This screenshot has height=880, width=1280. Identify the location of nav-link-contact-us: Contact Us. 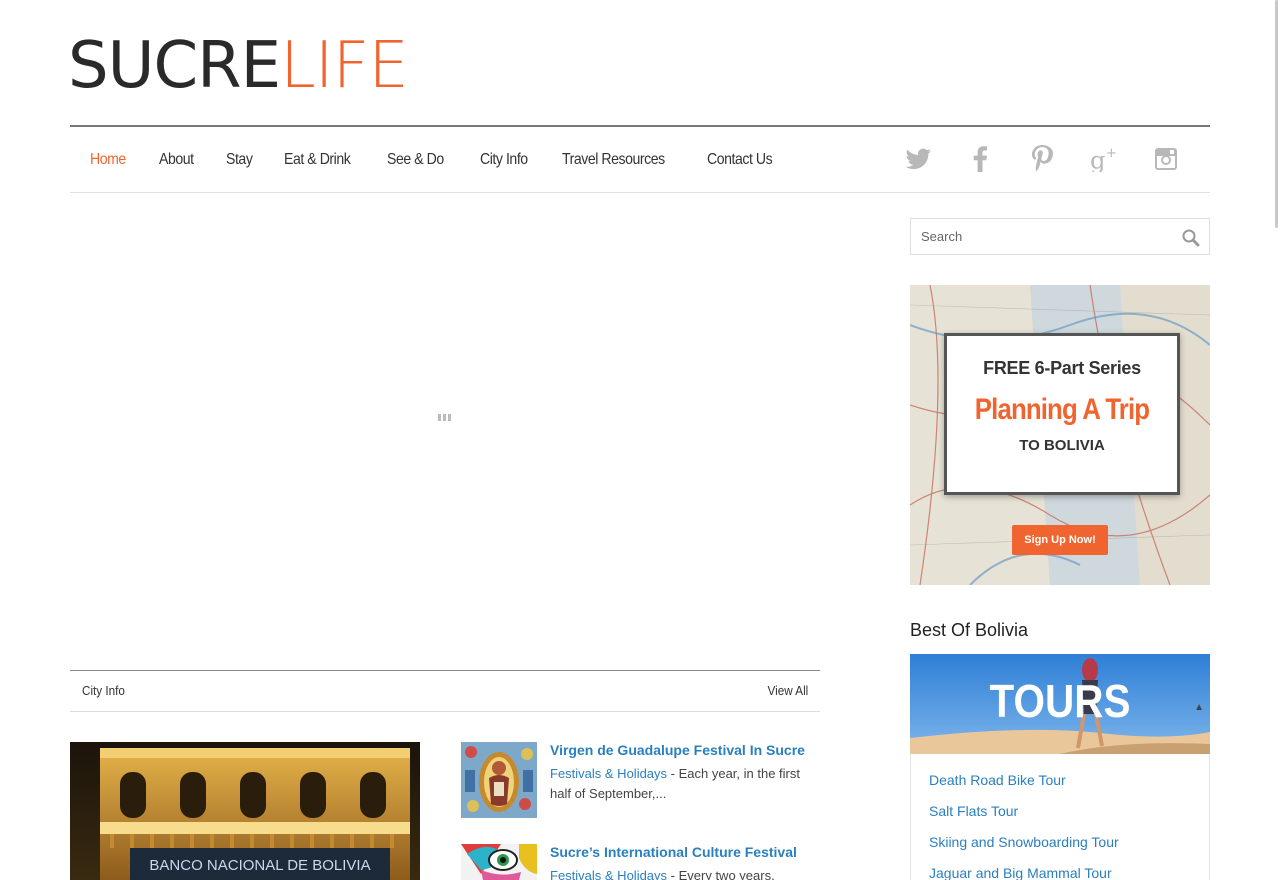
(740, 160).